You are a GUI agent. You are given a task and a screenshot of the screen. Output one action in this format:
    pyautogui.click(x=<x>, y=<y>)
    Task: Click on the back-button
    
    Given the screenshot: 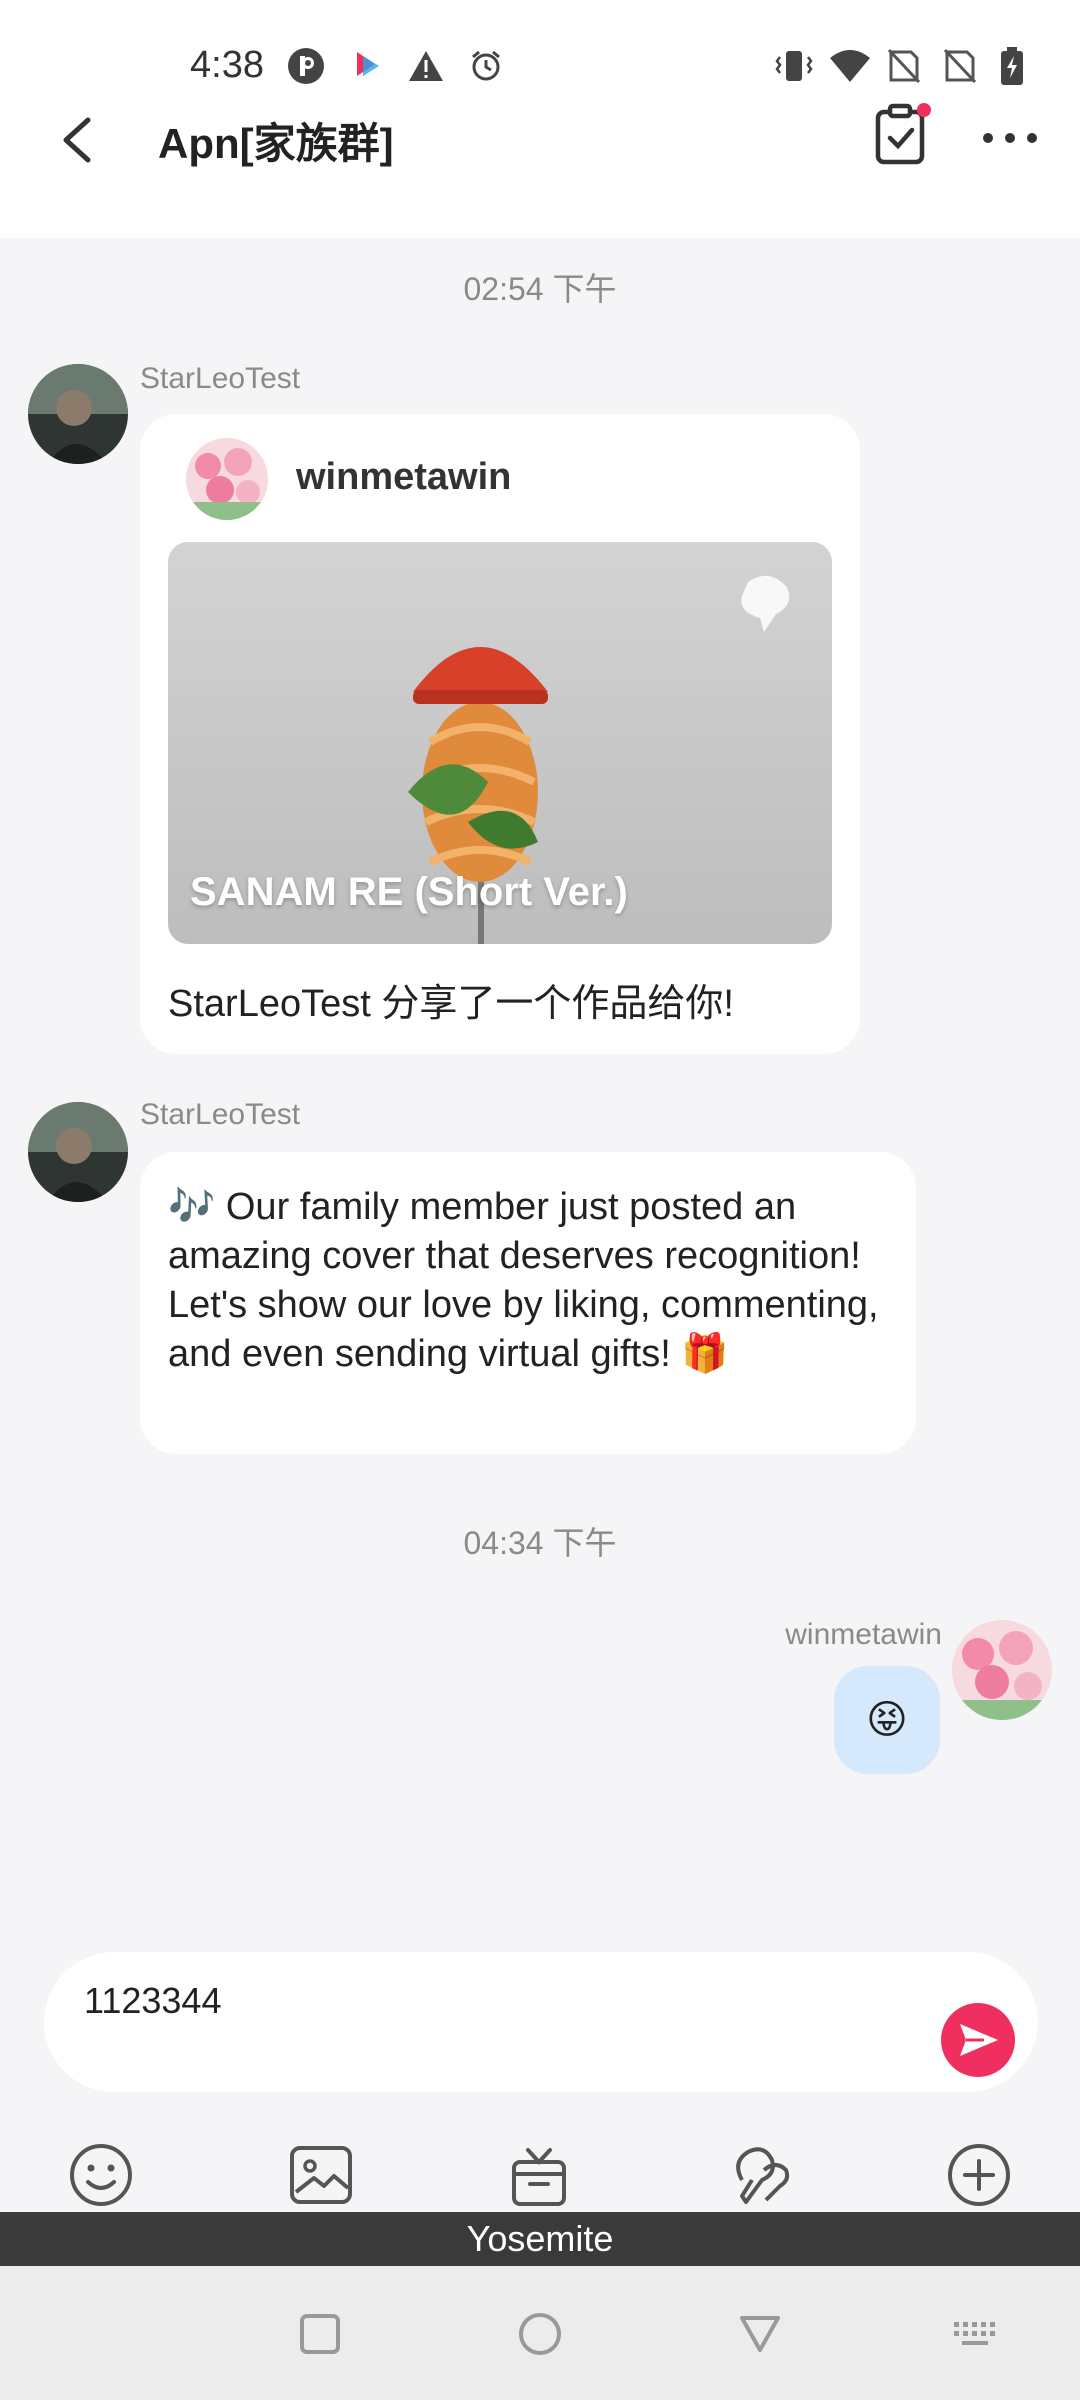 What is the action you would take?
    pyautogui.click(x=80, y=140)
    